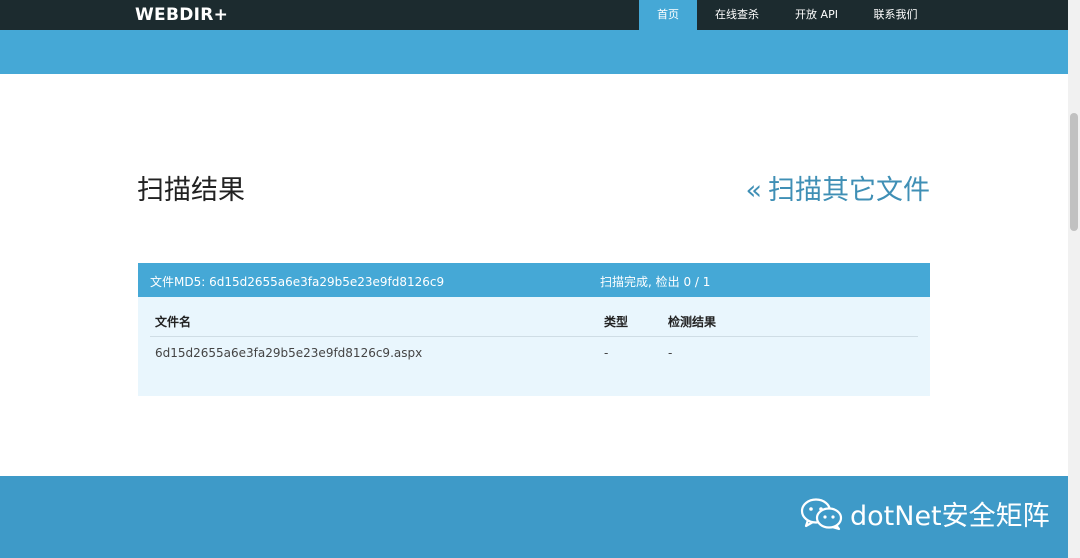 The height and width of the screenshot is (558, 1080). I want to click on main-nav: 首页 在线查杀 开放 API 联系我们, so click(787, 15).